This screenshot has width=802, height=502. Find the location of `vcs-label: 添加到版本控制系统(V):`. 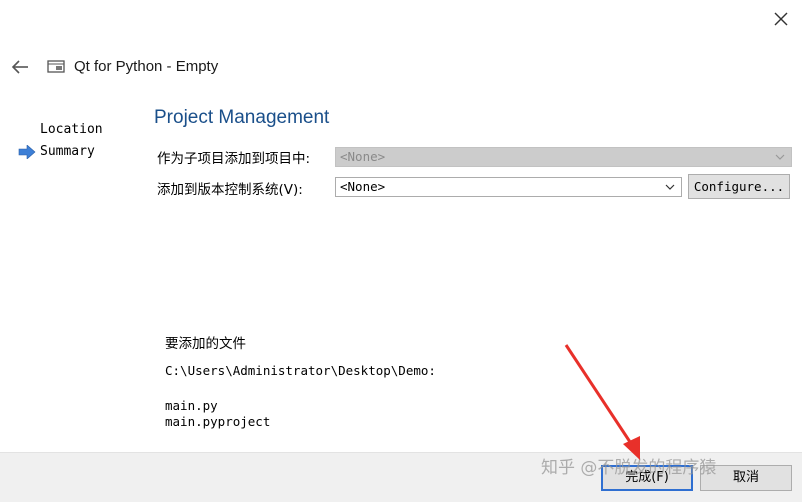

vcs-label: 添加到版本控制系统(V): is located at coordinates (230, 190).